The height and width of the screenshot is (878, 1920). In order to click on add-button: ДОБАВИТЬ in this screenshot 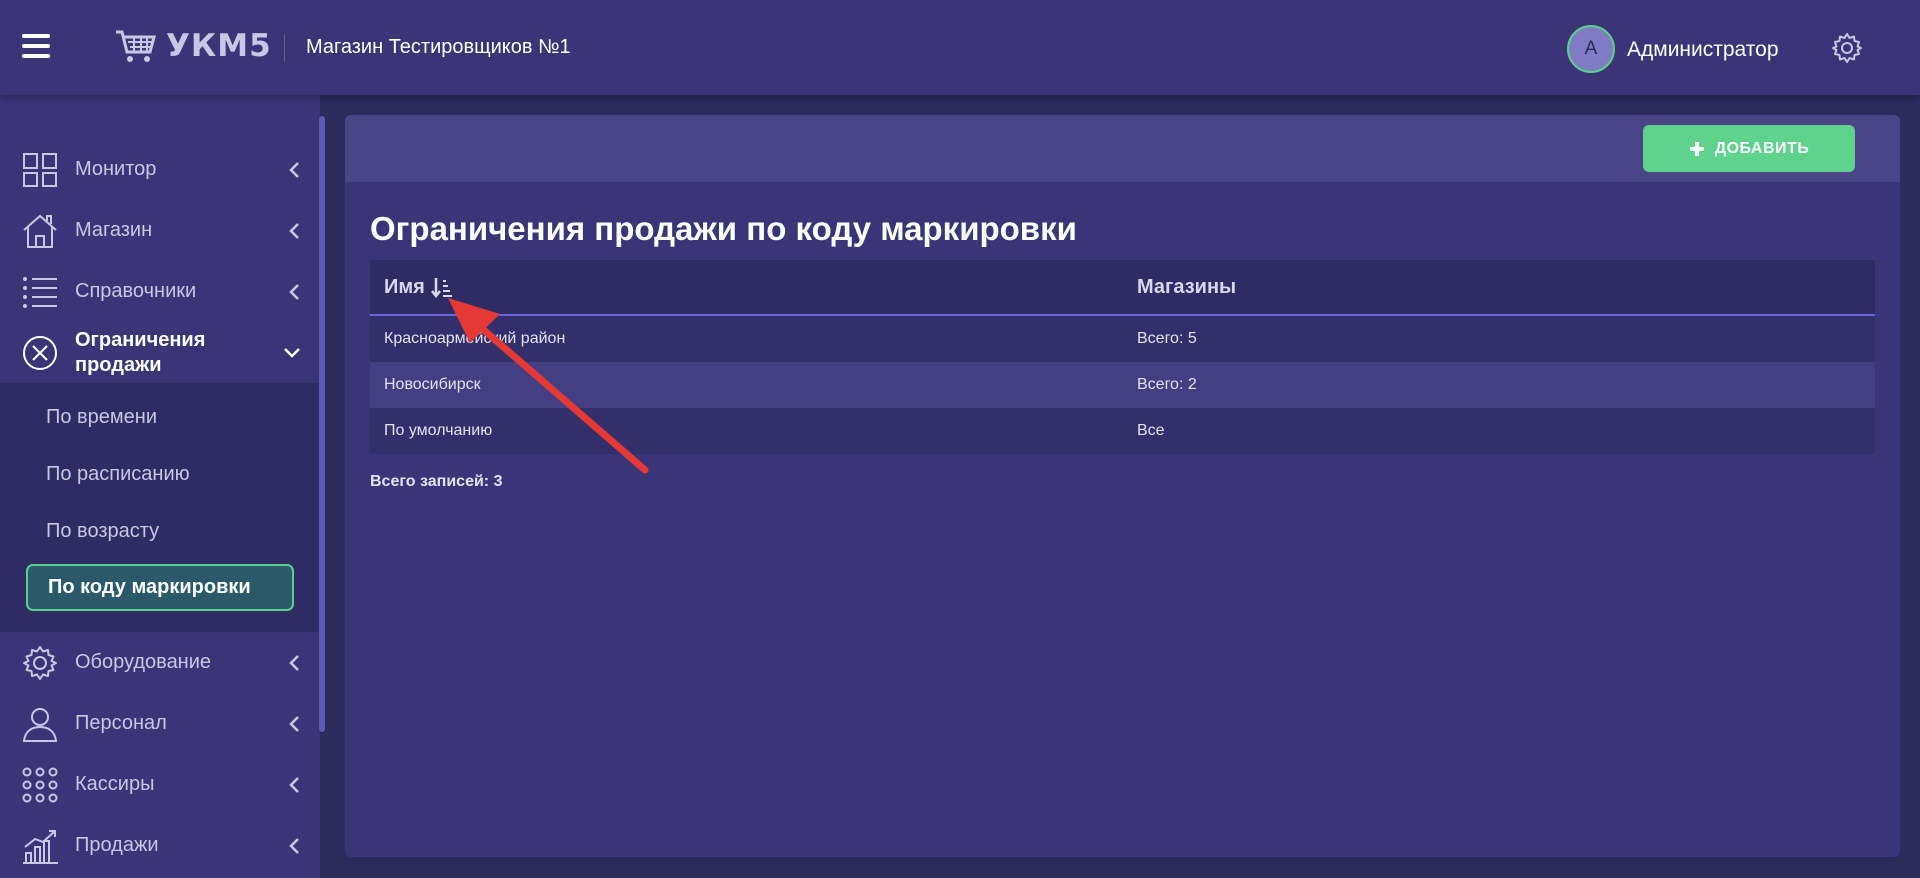, I will do `click(1749, 148)`.